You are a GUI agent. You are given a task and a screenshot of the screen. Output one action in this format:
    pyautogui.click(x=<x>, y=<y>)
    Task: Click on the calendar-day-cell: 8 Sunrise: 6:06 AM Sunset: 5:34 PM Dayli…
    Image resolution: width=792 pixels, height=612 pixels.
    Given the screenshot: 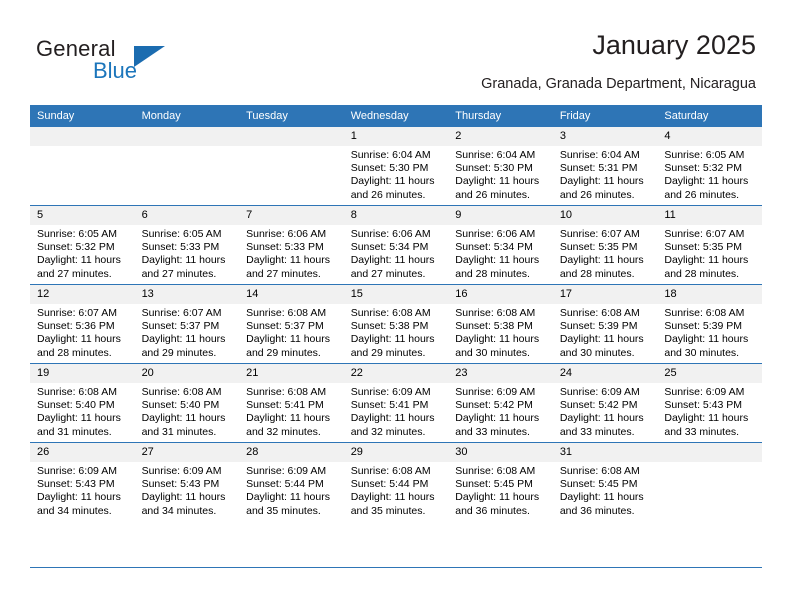 What is the action you would take?
    pyautogui.click(x=396, y=245)
    